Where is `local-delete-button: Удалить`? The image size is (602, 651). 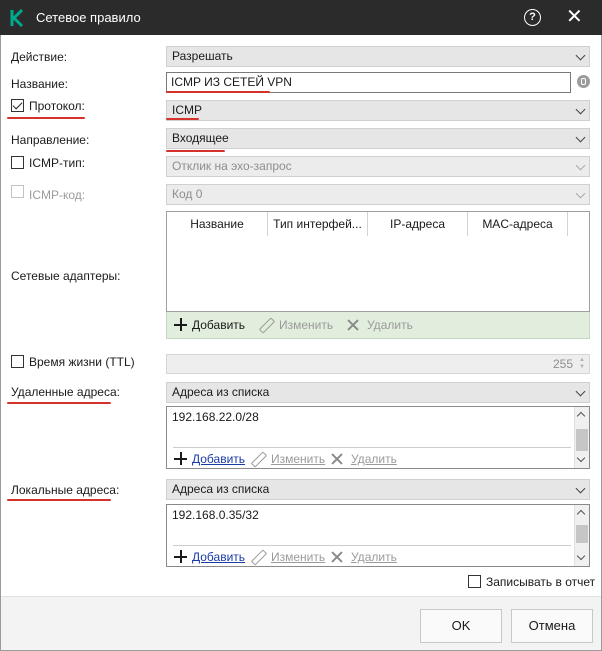
local-delete-button: Удалить is located at coordinates (364, 557).